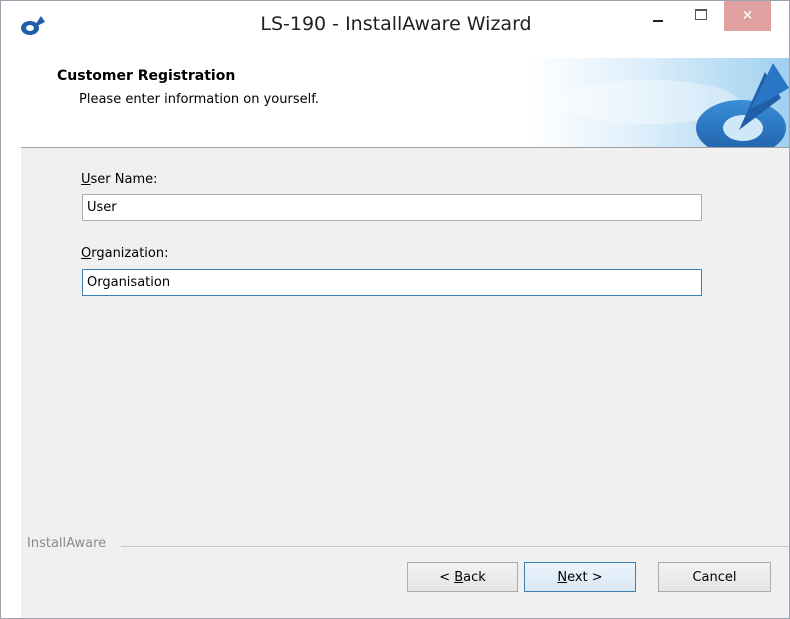 The height and width of the screenshot is (619, 790). What do you see at coordinates (69, 543) in the screenshot?
I see `installaware-branding-label: InstallAware` at bounding box center [69, 543].